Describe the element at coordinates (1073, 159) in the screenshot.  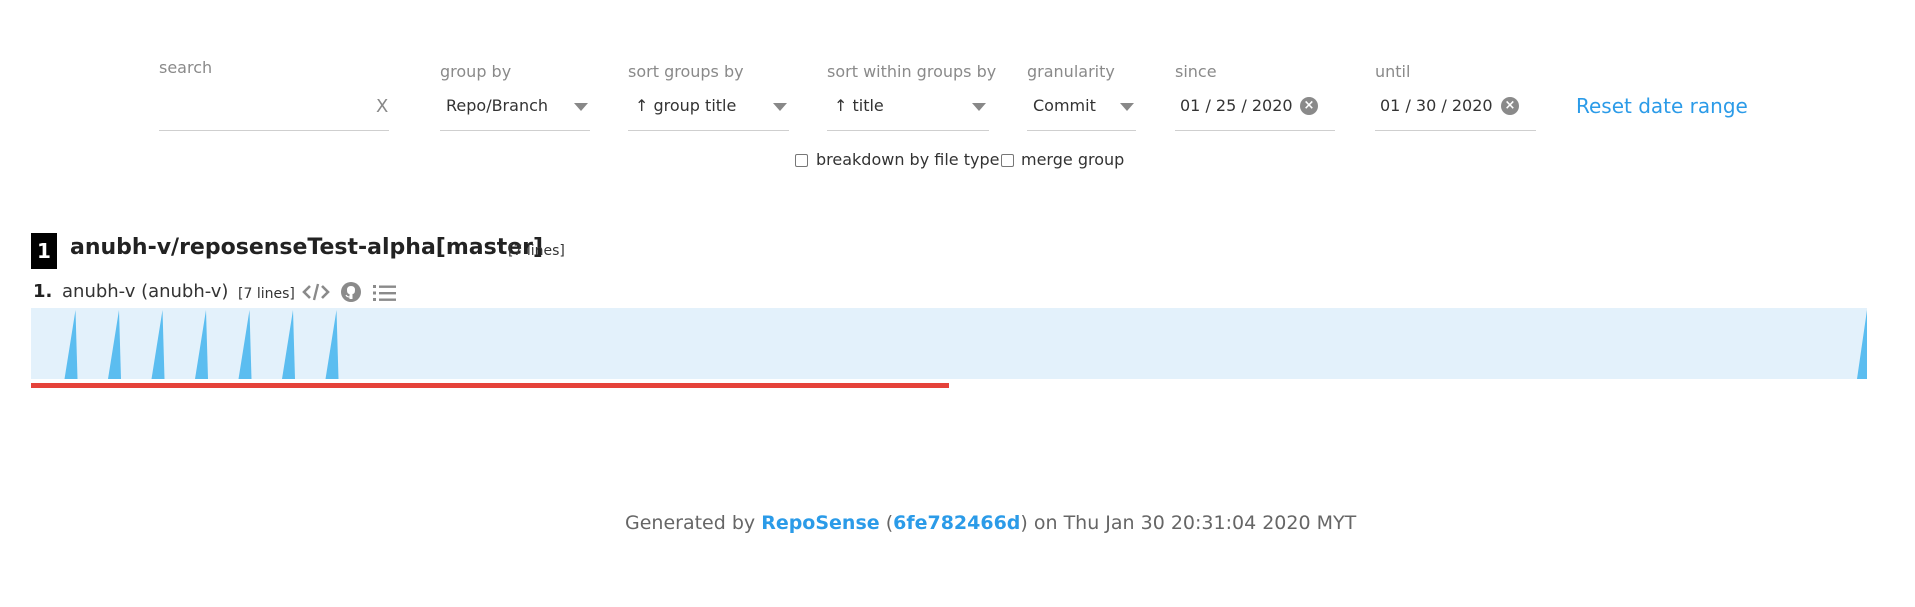
I see `merge-group-label: merge group` at that location.